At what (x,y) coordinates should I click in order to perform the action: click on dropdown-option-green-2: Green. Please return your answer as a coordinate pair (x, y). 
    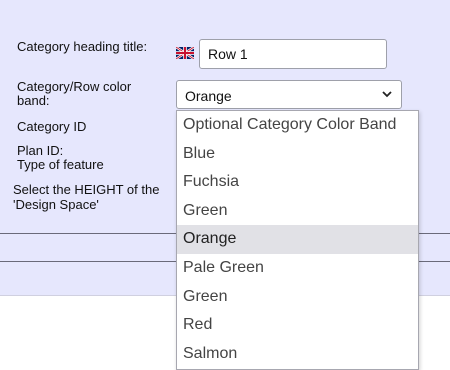
    Looking at the image, I should click on (297, 297).